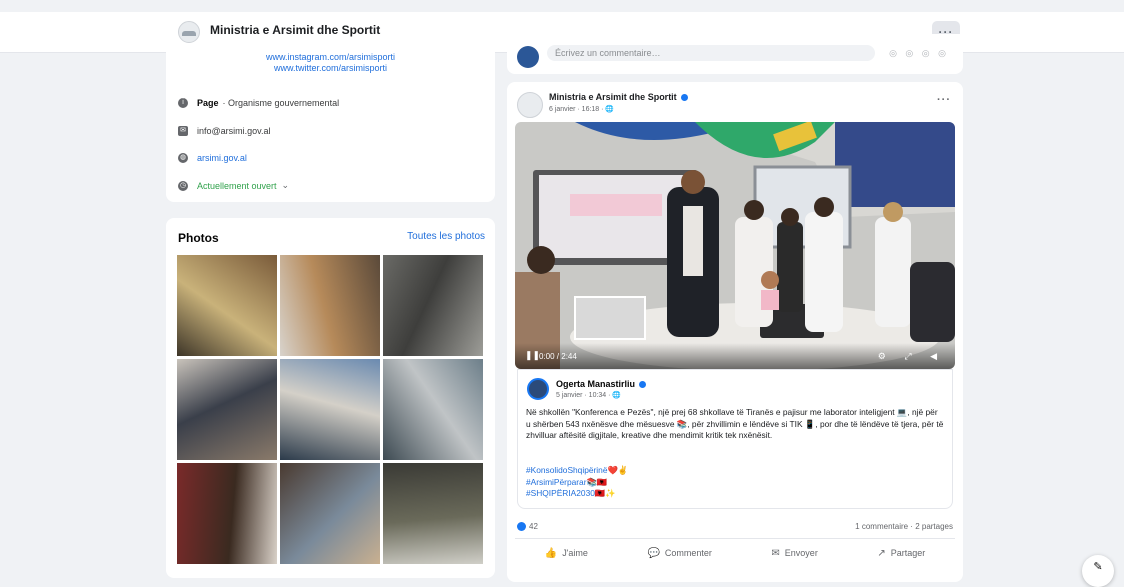 Image resolution: width=1124 pixels, height=587 pixels. I want to click on shared-post-date: 5 janvier · 10:34 · 🌐, so click(588, 395).